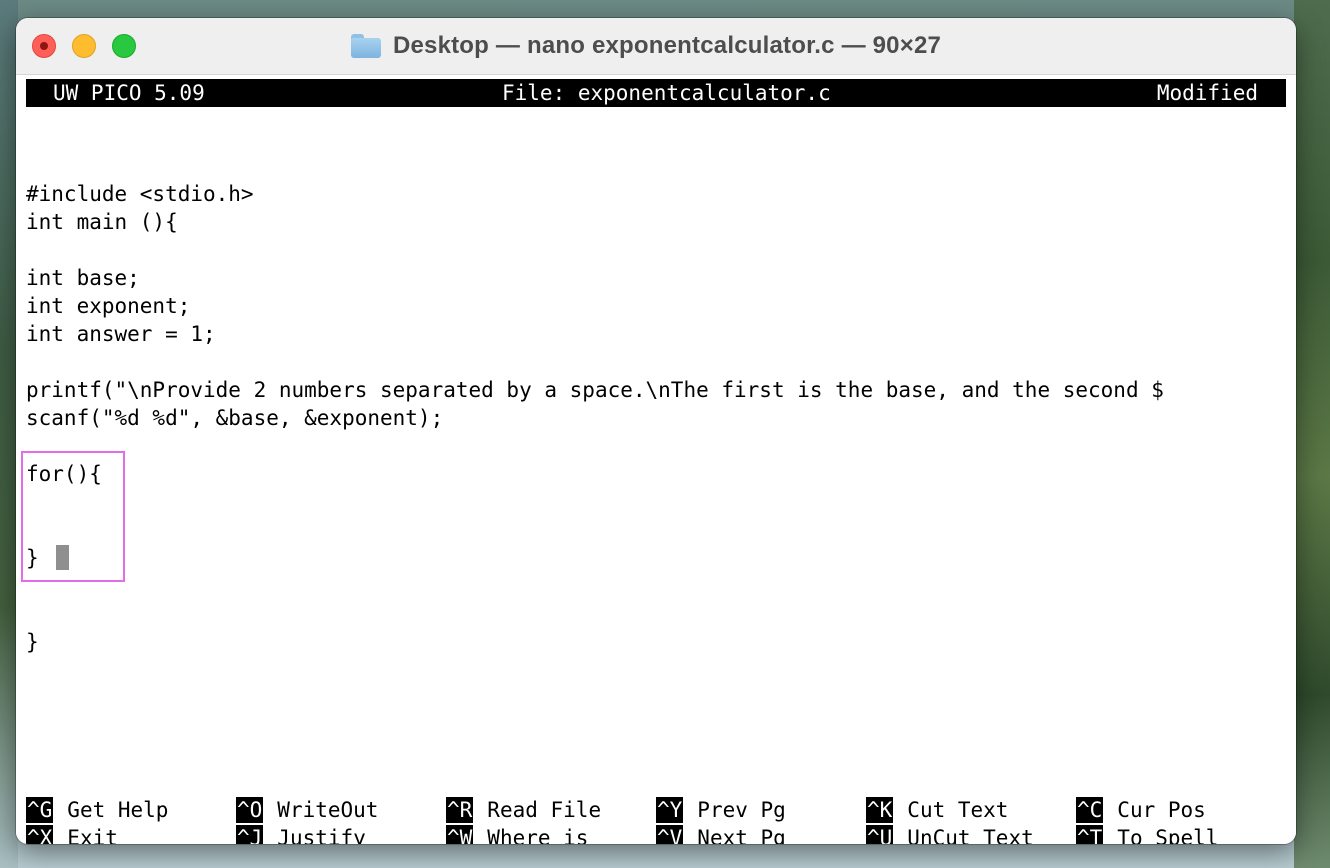 The height and width of the screenshot is (868, 1330). Describe the element at coordinates (250, 834) in the screenshot. I see `shortcut-key: ^J` at that location.